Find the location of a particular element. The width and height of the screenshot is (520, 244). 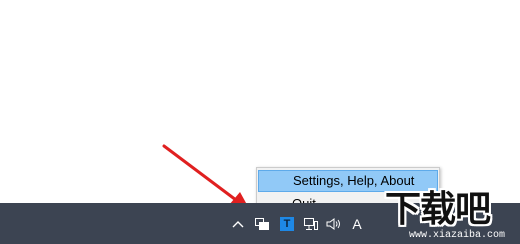

t-app-icon: T is located at coordinates (287, 223).